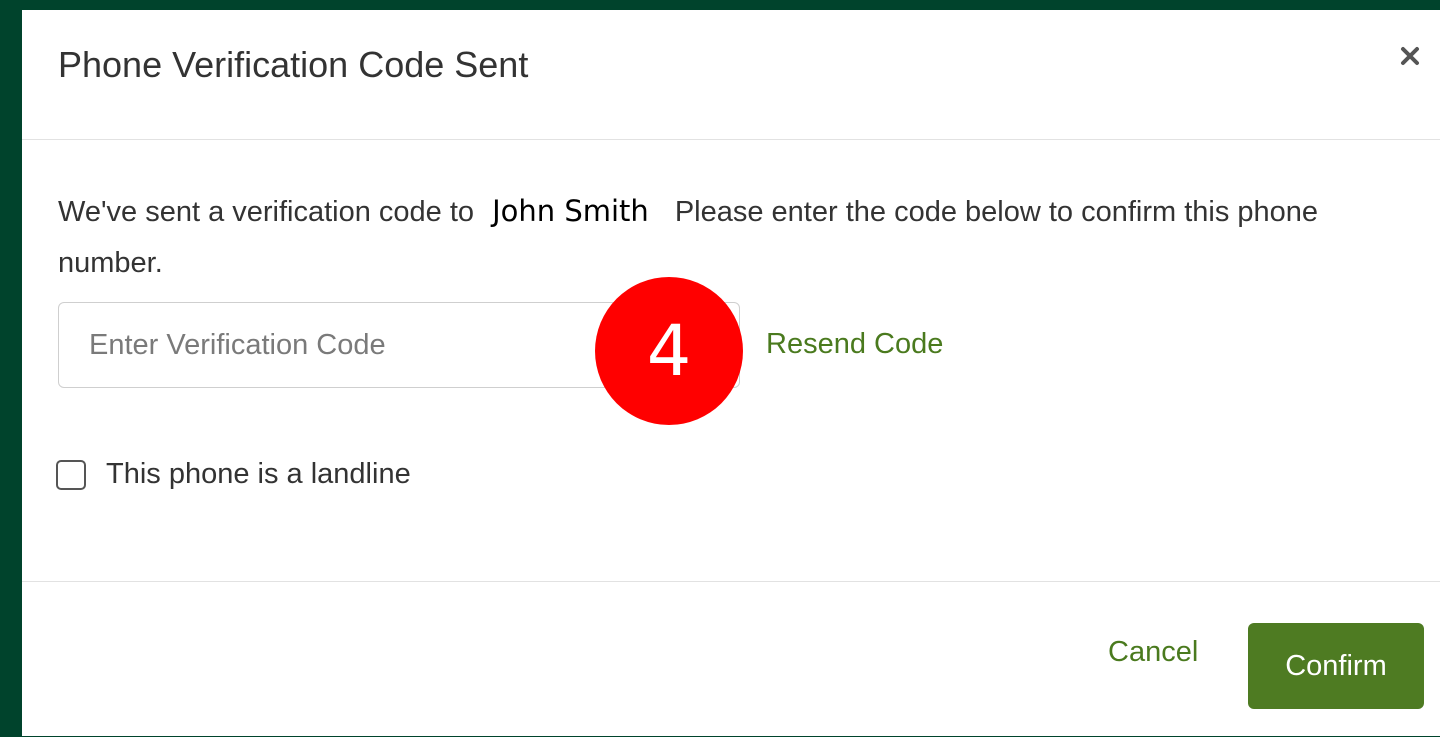  Describe the element at coordinates (669, 351) in the screenshot. I see `step-number-badge: 4` at that location.